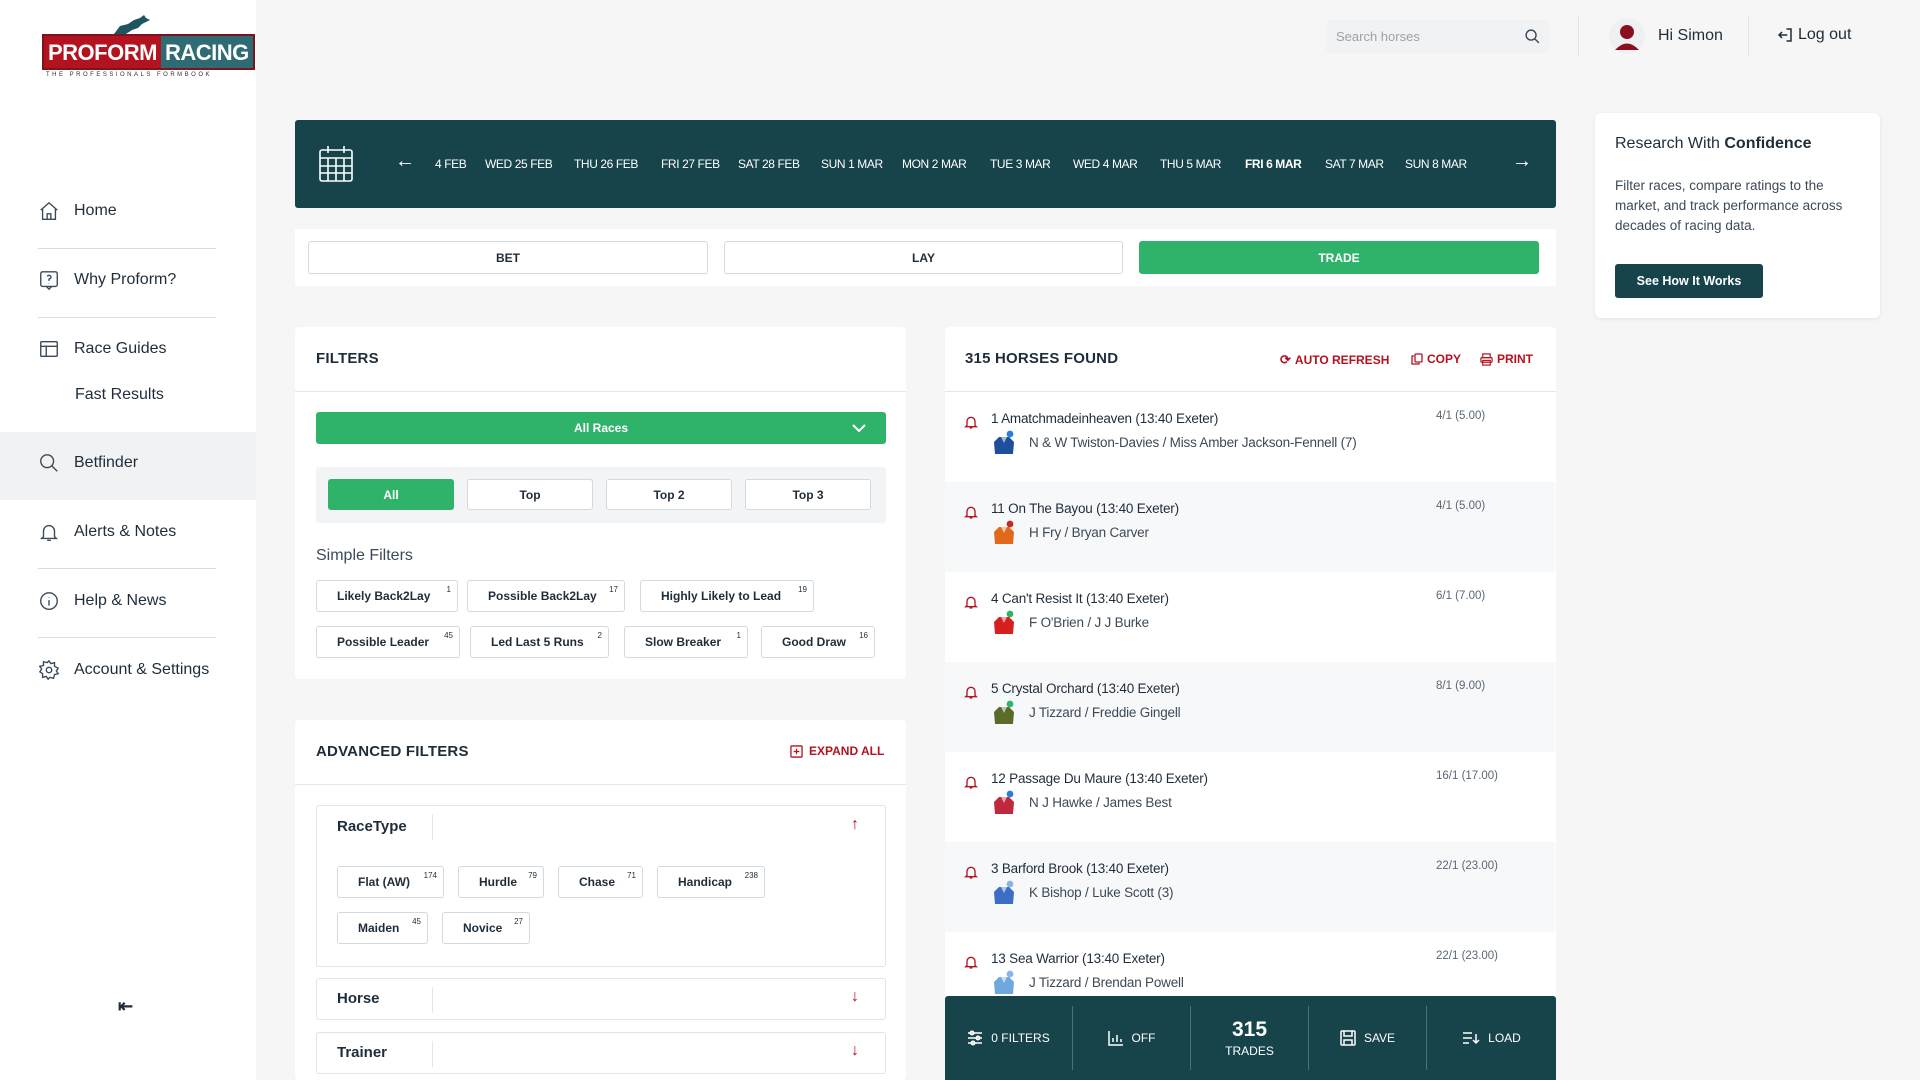  Describe the element at coordinates (808, 494) in the screenshot. I see `segment-top-3: Top 3` at that location.